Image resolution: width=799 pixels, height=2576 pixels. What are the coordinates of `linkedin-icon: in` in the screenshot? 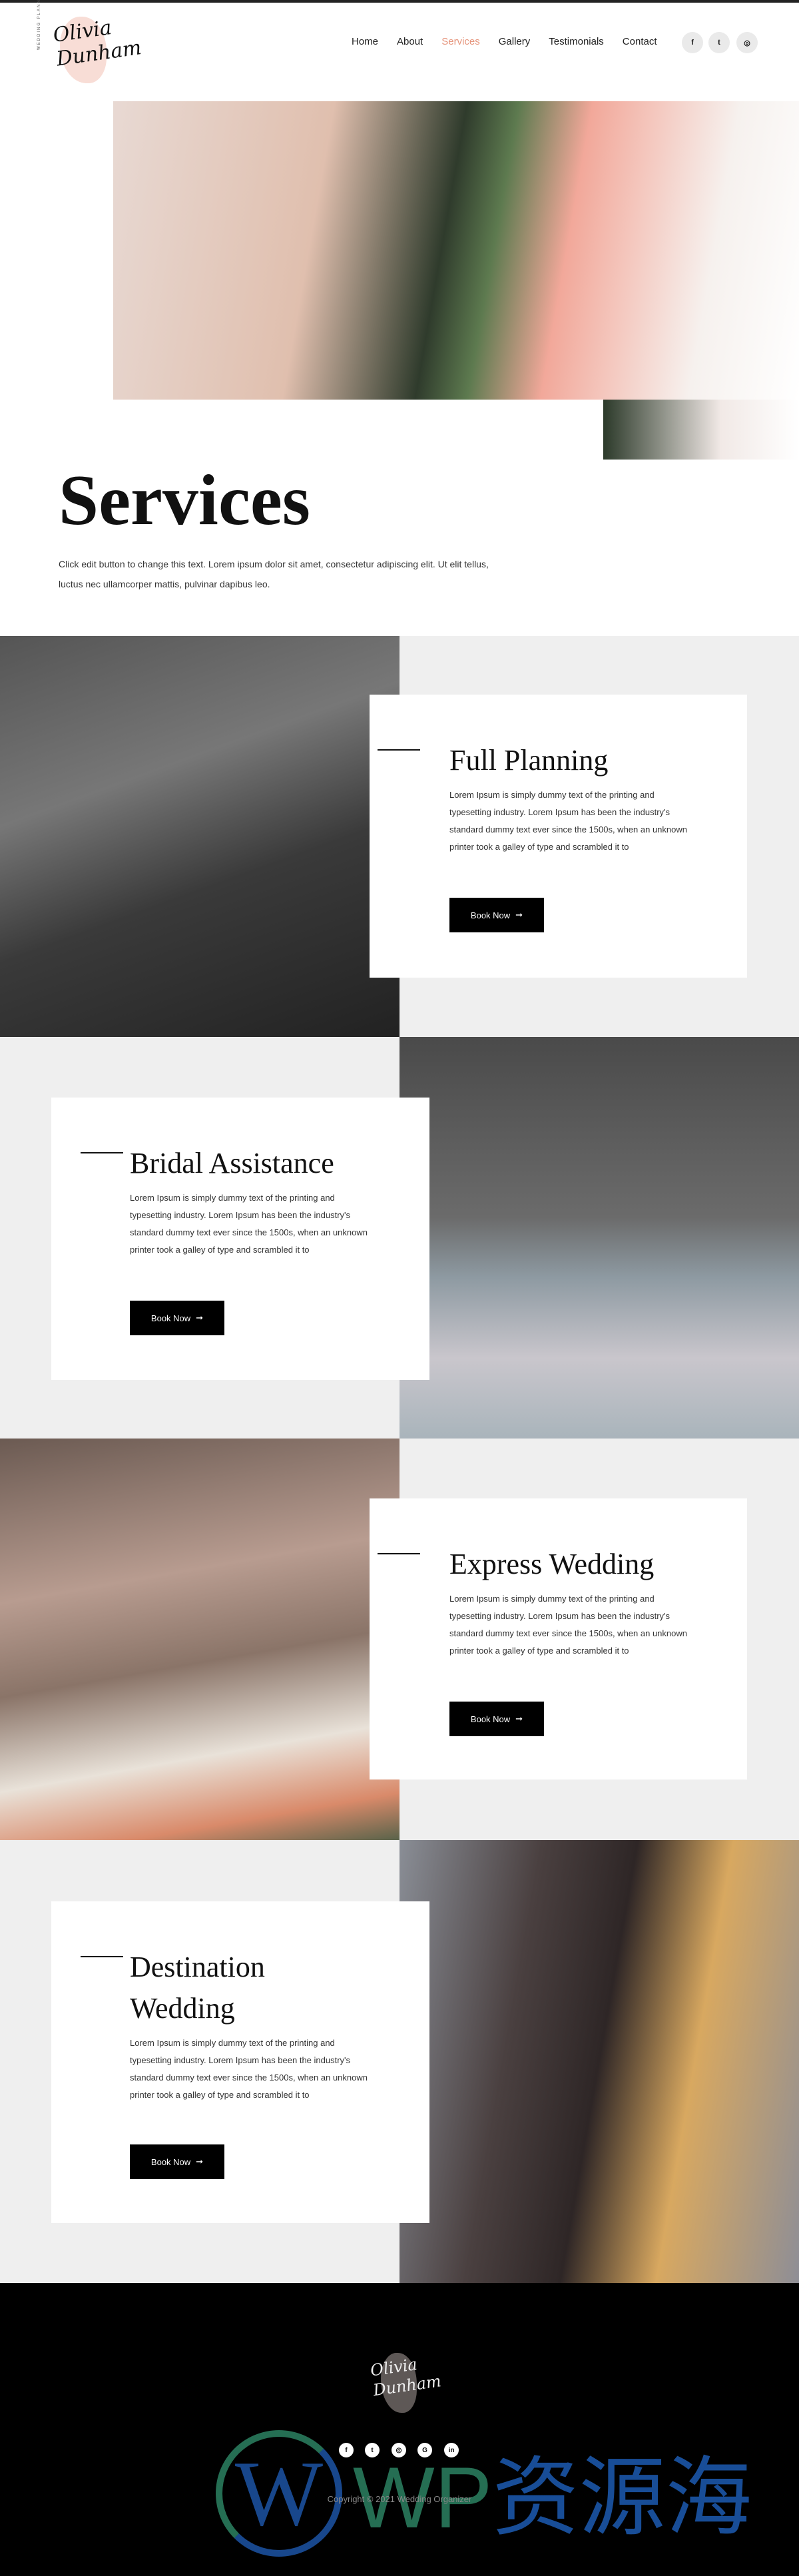 It's located at (451, 2450).